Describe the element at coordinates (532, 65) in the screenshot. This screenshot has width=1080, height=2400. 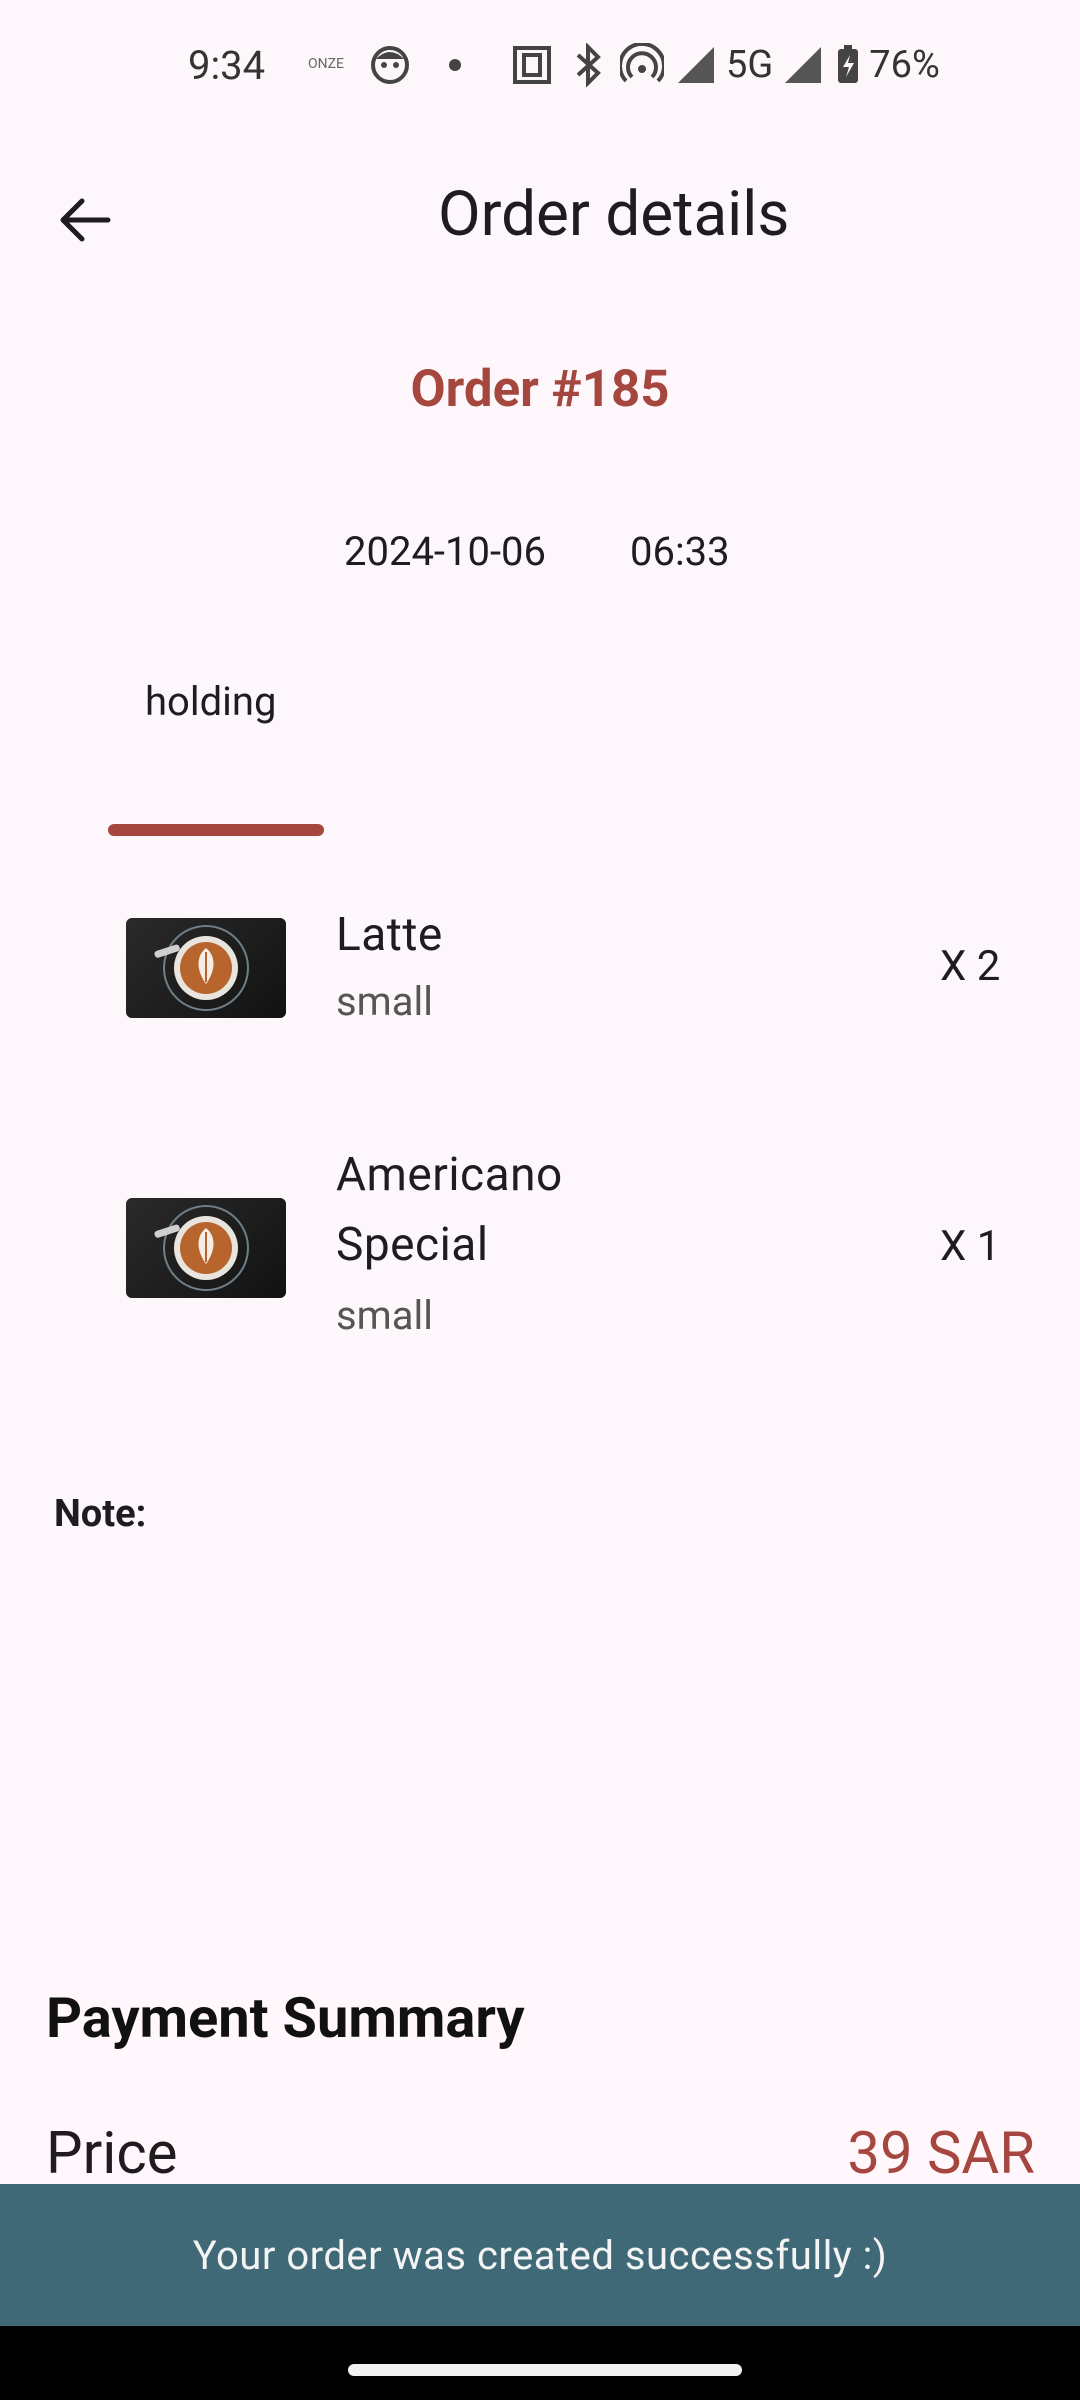
I see `nfc-icon` at that location.